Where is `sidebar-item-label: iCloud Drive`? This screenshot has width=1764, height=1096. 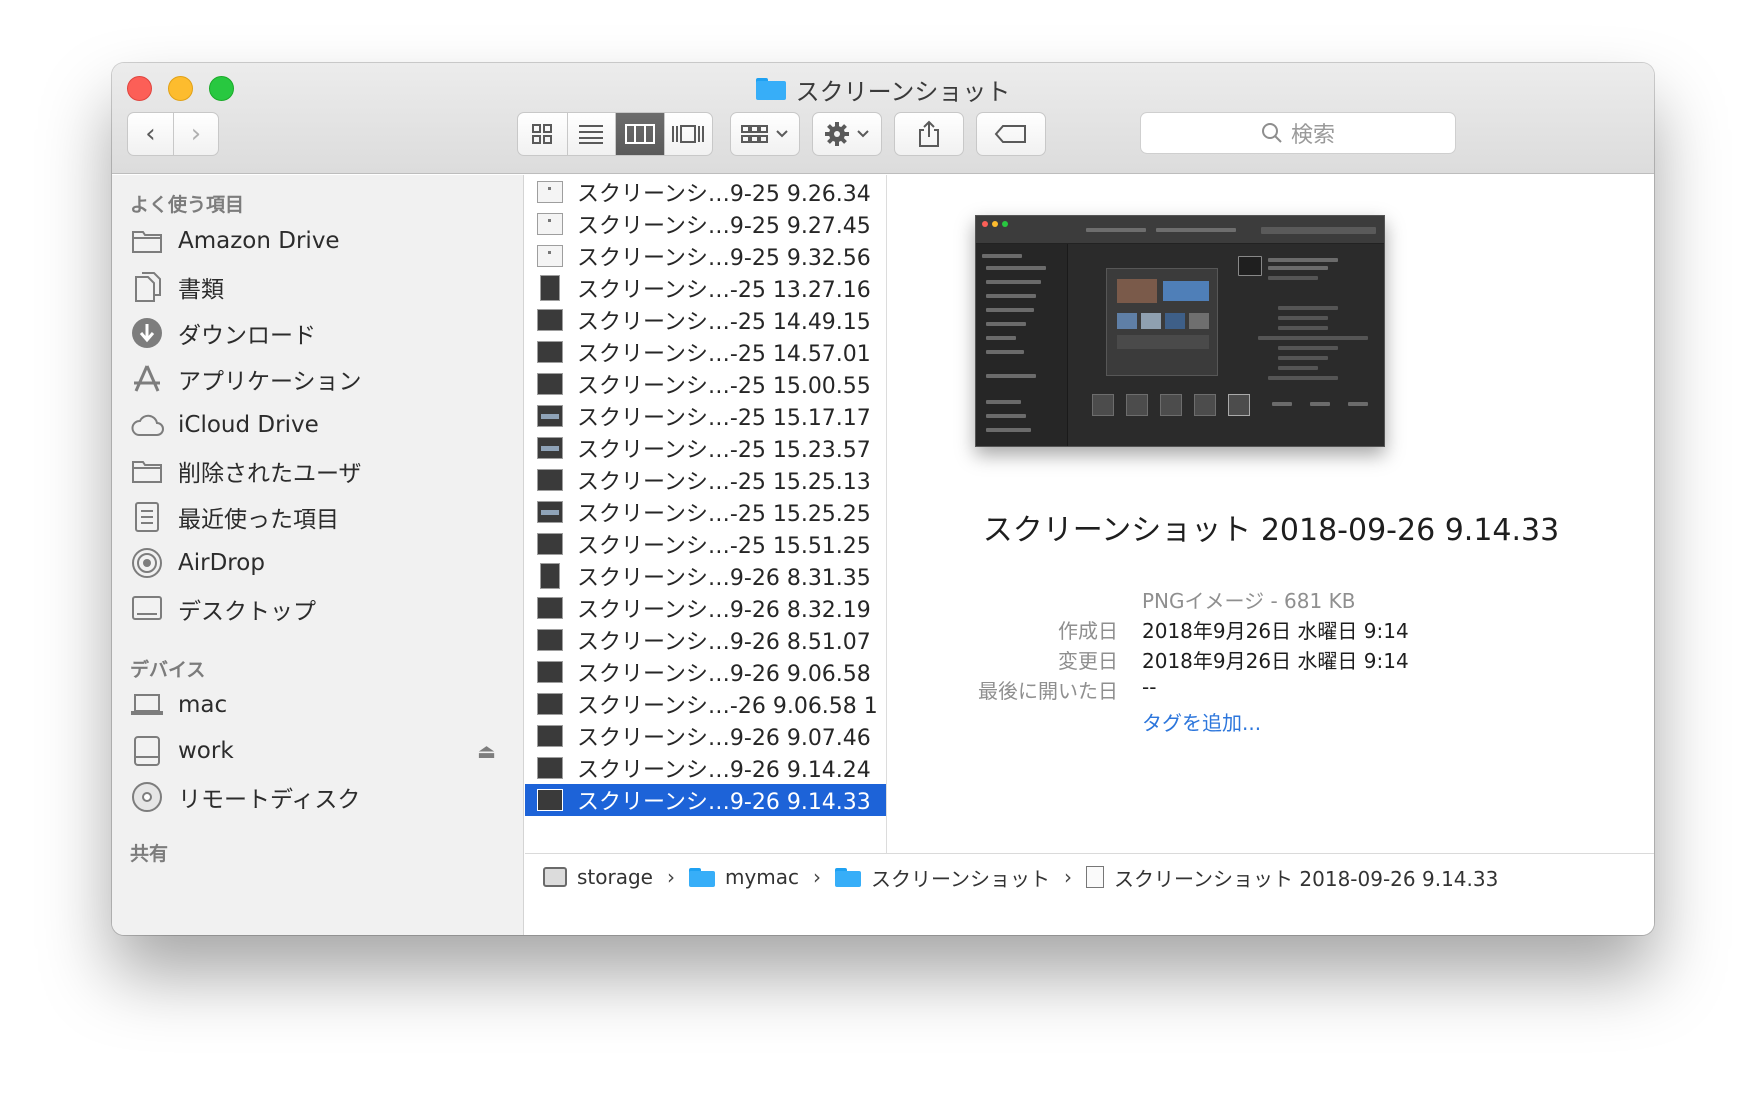 sidebar-item-label: iCloud Drive is located at coordinates (248, 425).